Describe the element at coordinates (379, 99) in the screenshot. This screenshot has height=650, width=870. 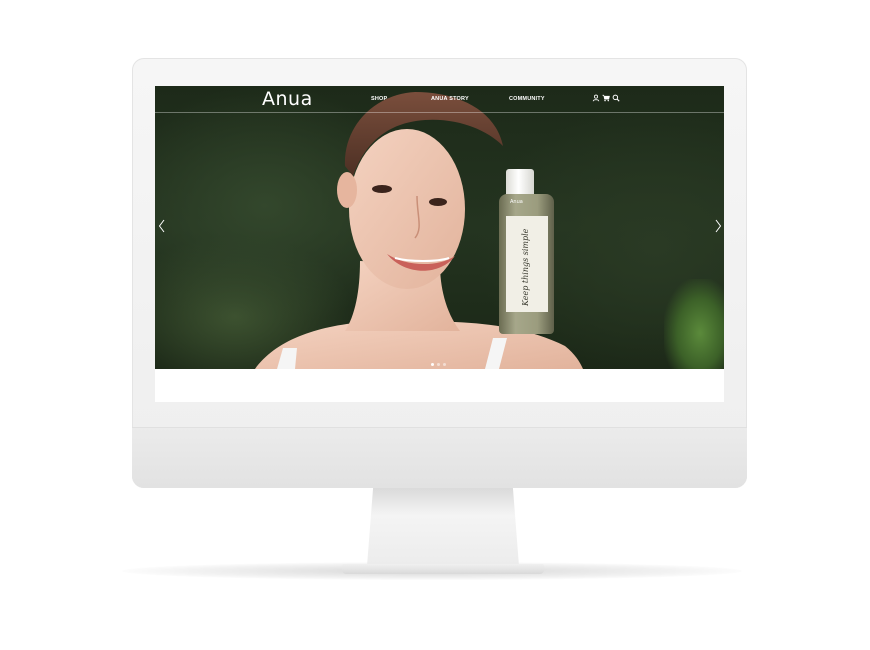
I see `nav-item-shop: SHOP` at that location.